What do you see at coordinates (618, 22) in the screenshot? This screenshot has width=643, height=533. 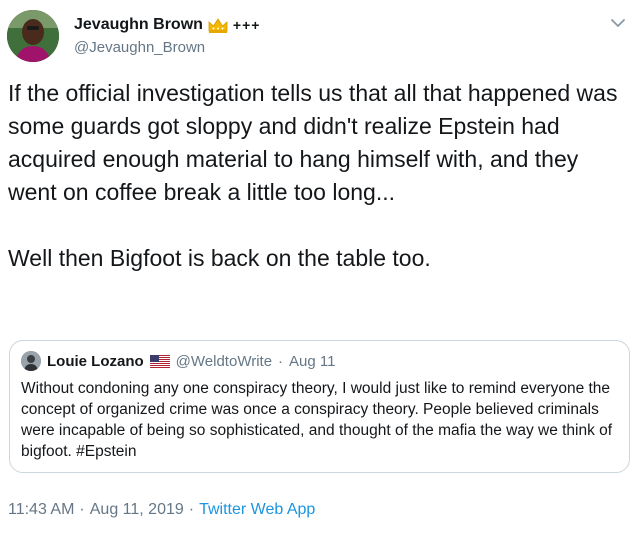 I see `chevron-down-icon` at bounding box center [618, 22].